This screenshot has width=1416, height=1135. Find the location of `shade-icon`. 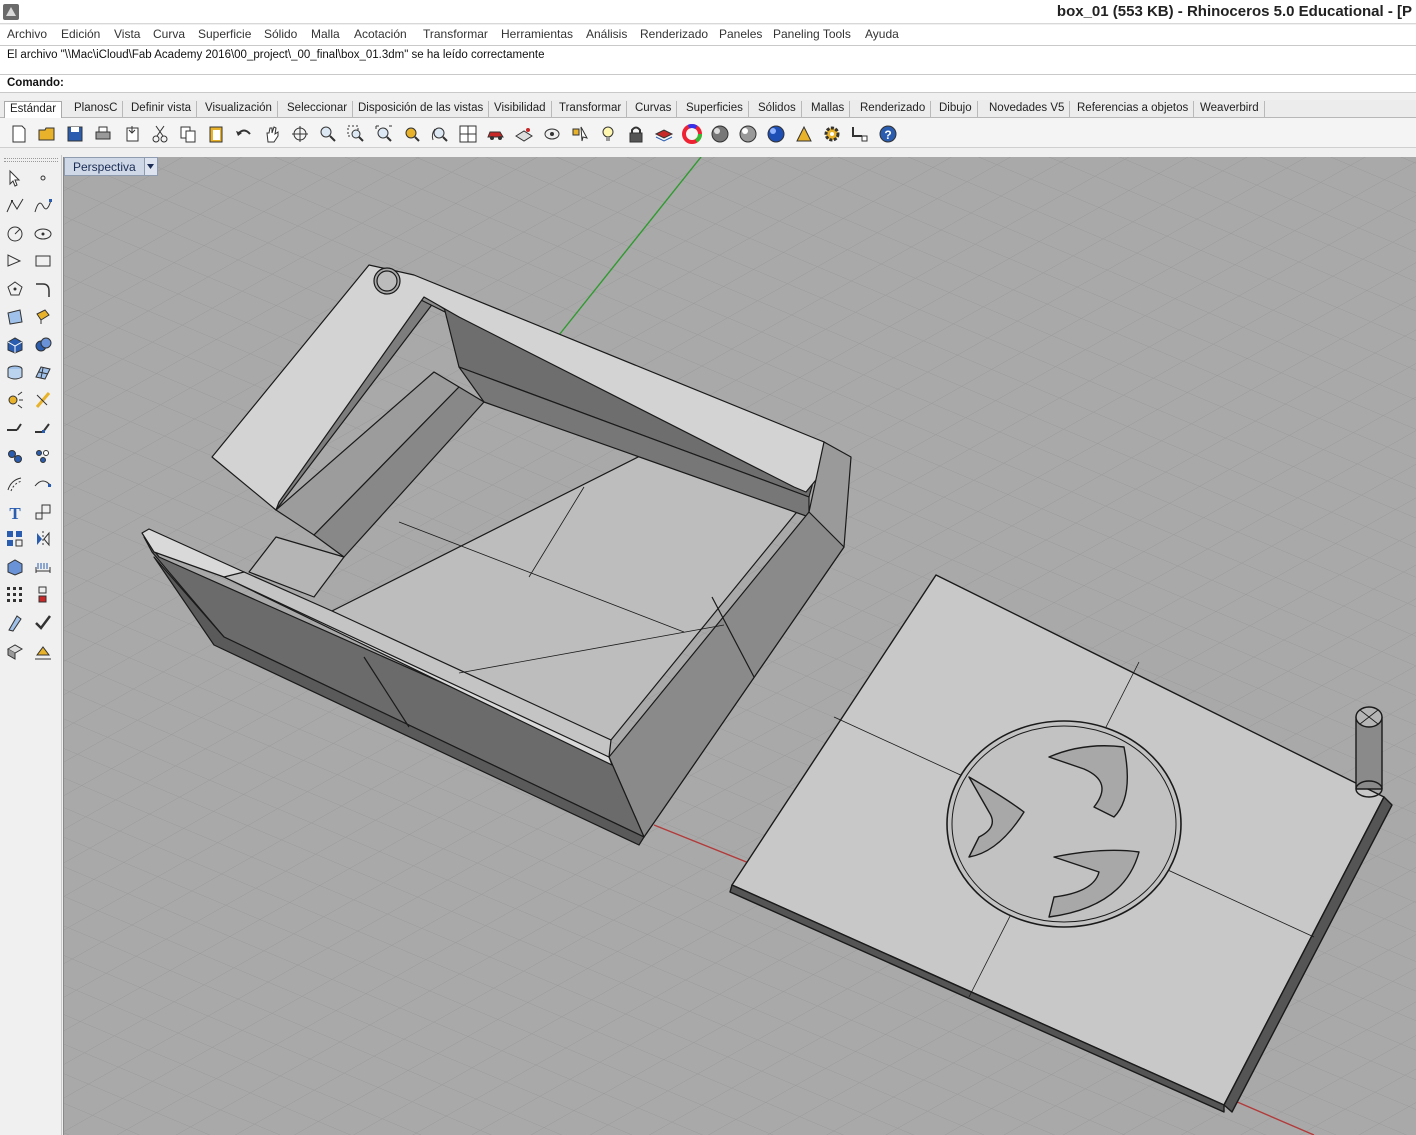

shade-icon is located at coordinates (15, 651).